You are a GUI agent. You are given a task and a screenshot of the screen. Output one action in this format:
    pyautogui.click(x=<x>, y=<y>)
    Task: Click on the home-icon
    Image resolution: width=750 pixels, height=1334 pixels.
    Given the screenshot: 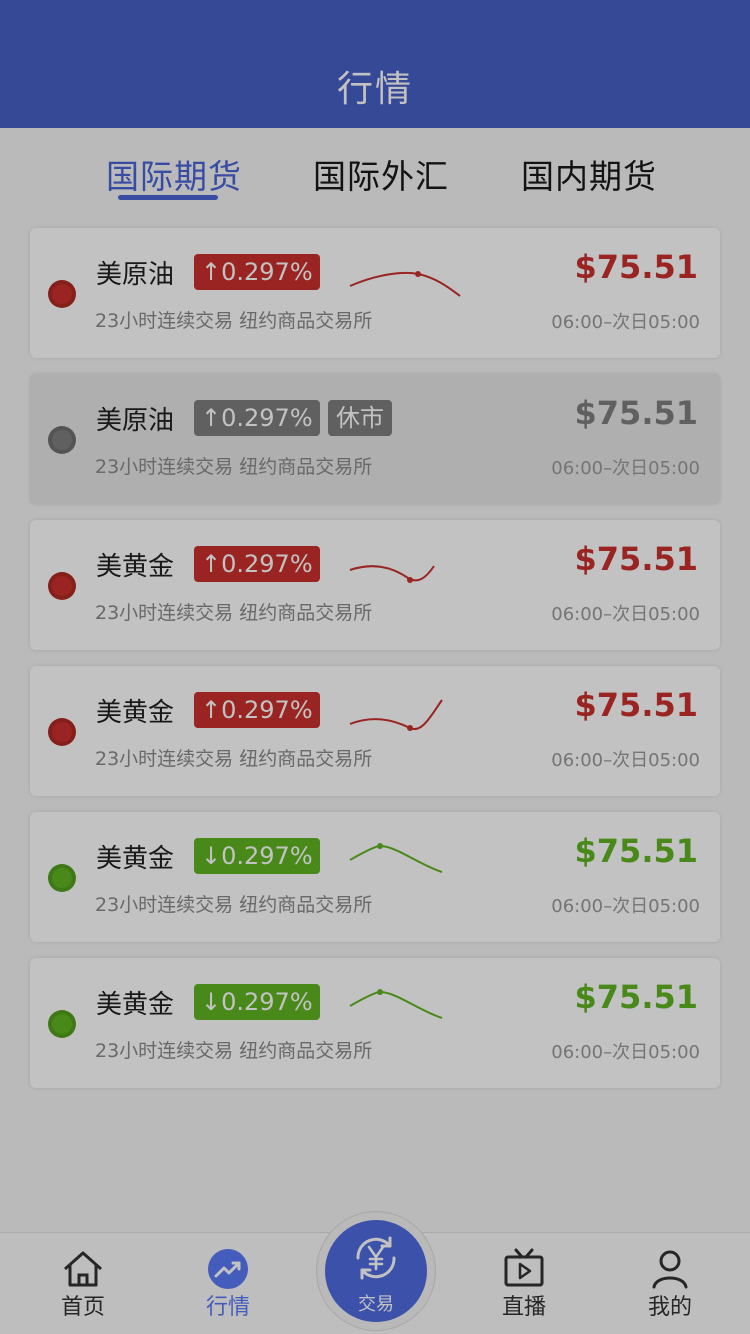 What is the action you would take?
    pyautogui.click(x=83, y=1269)
    